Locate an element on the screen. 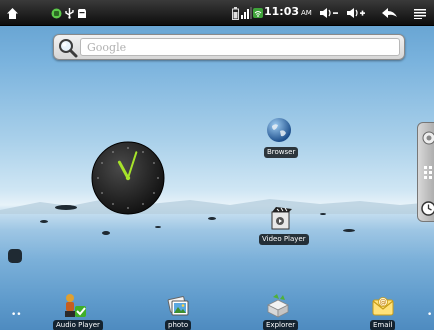  page-indicator-left: •• is located at coordinates (16, 315).